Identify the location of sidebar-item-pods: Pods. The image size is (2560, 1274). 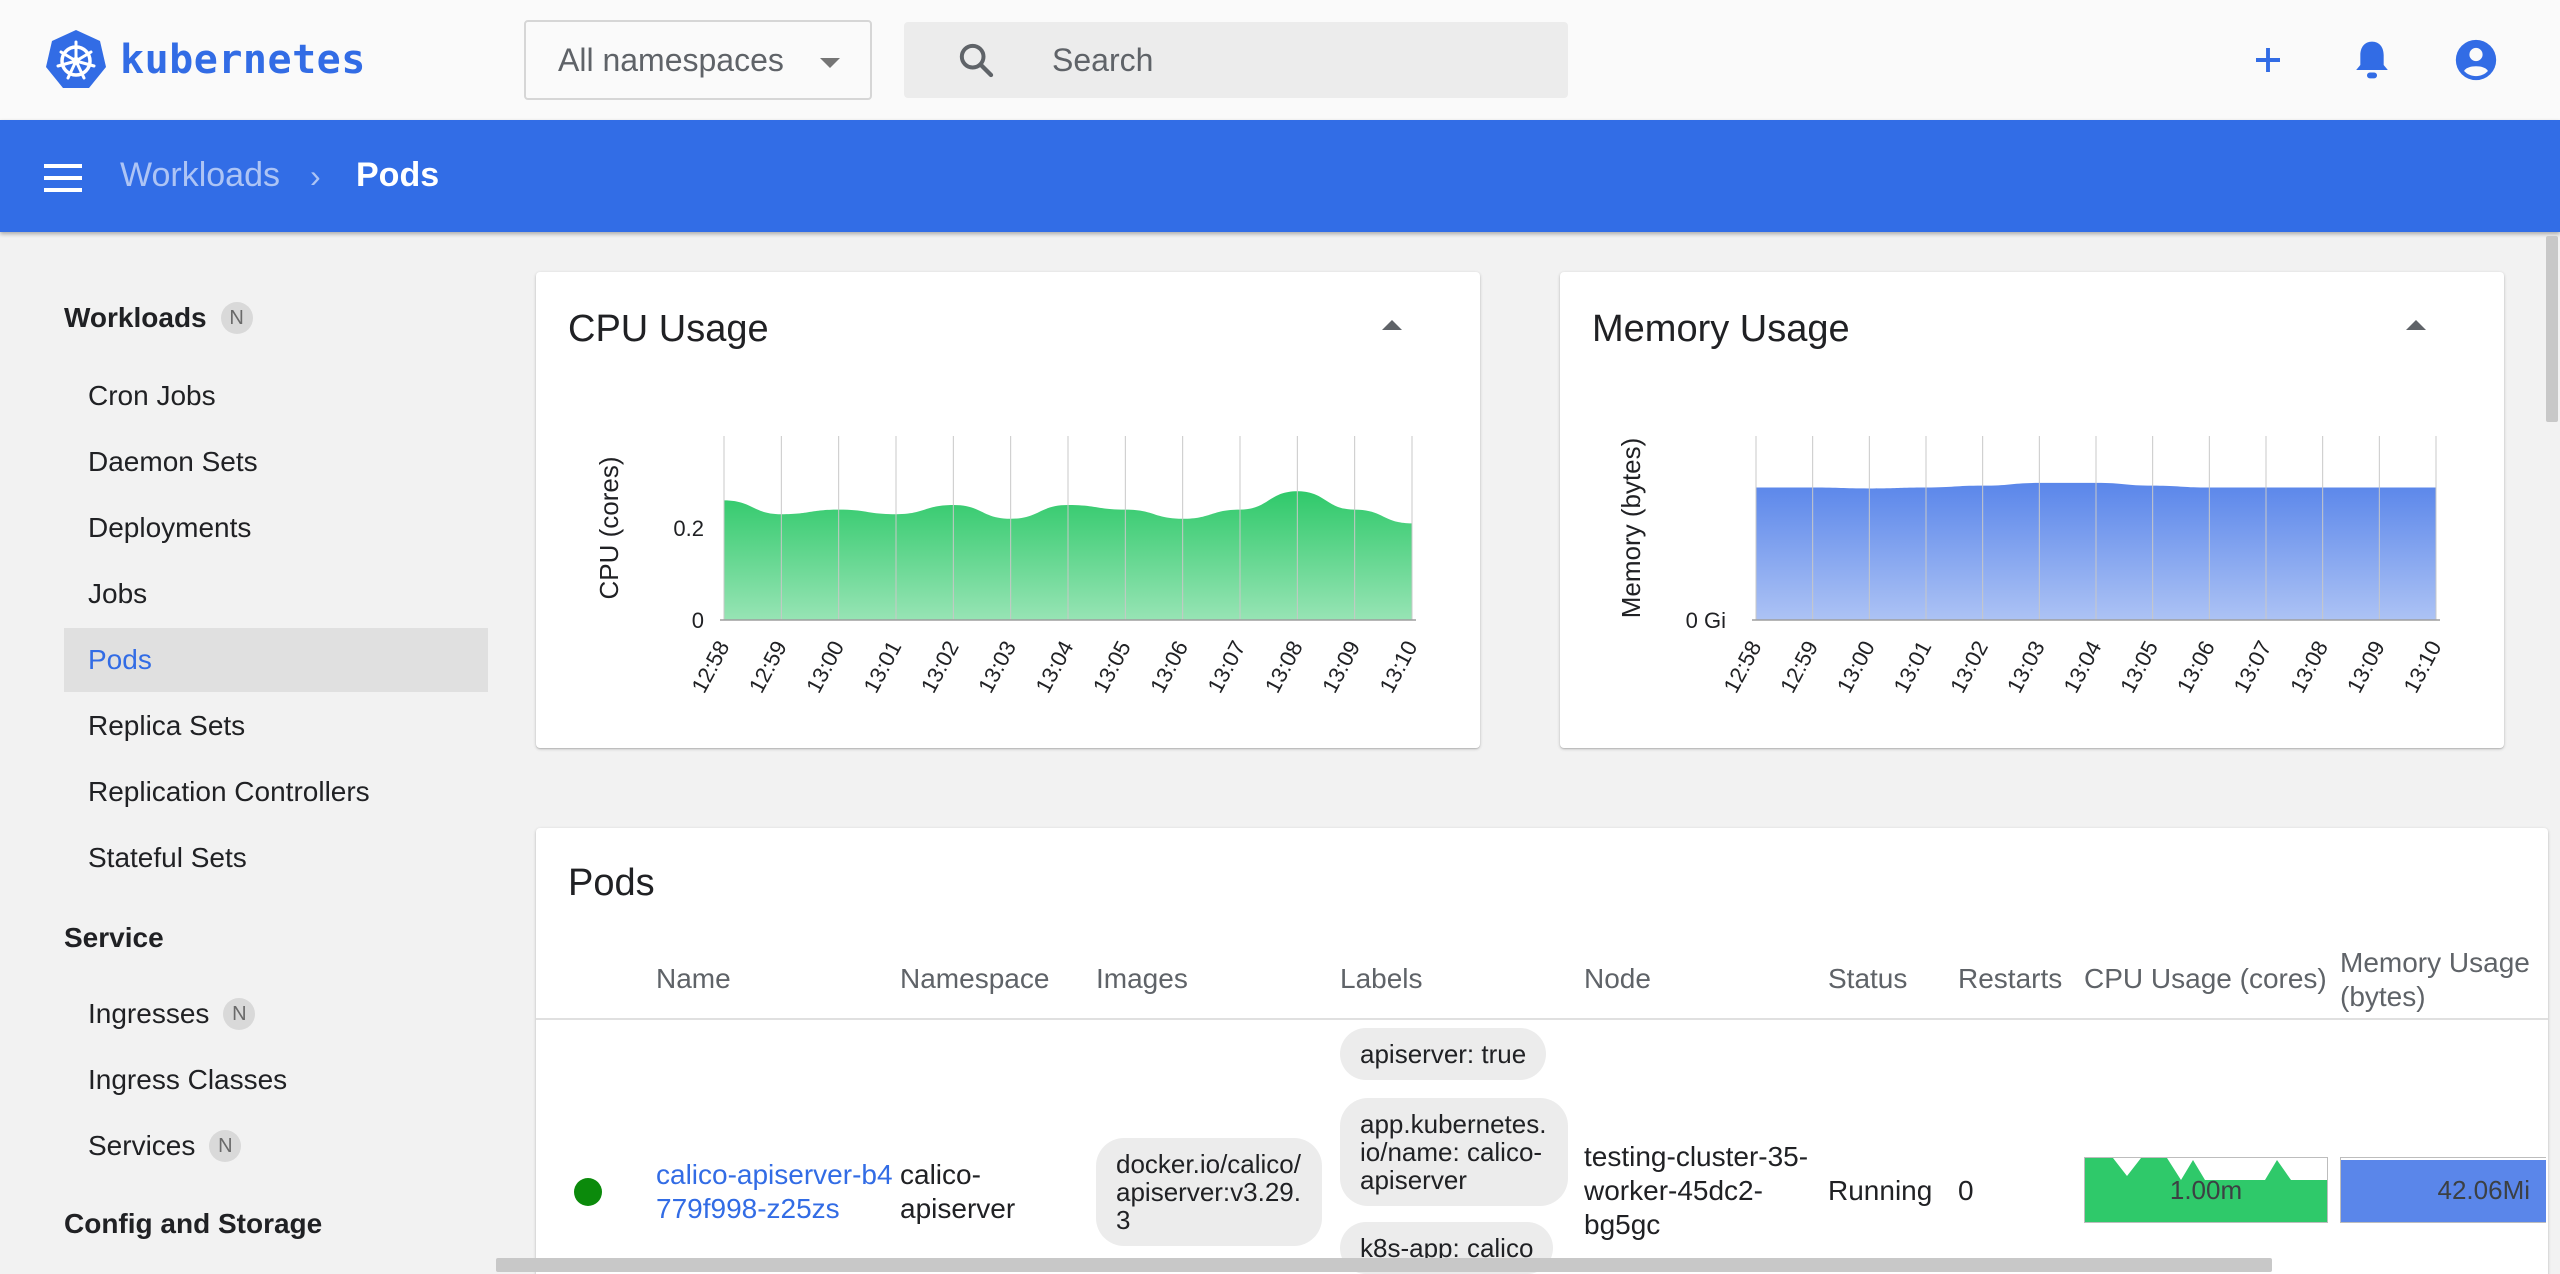
(276, 660).